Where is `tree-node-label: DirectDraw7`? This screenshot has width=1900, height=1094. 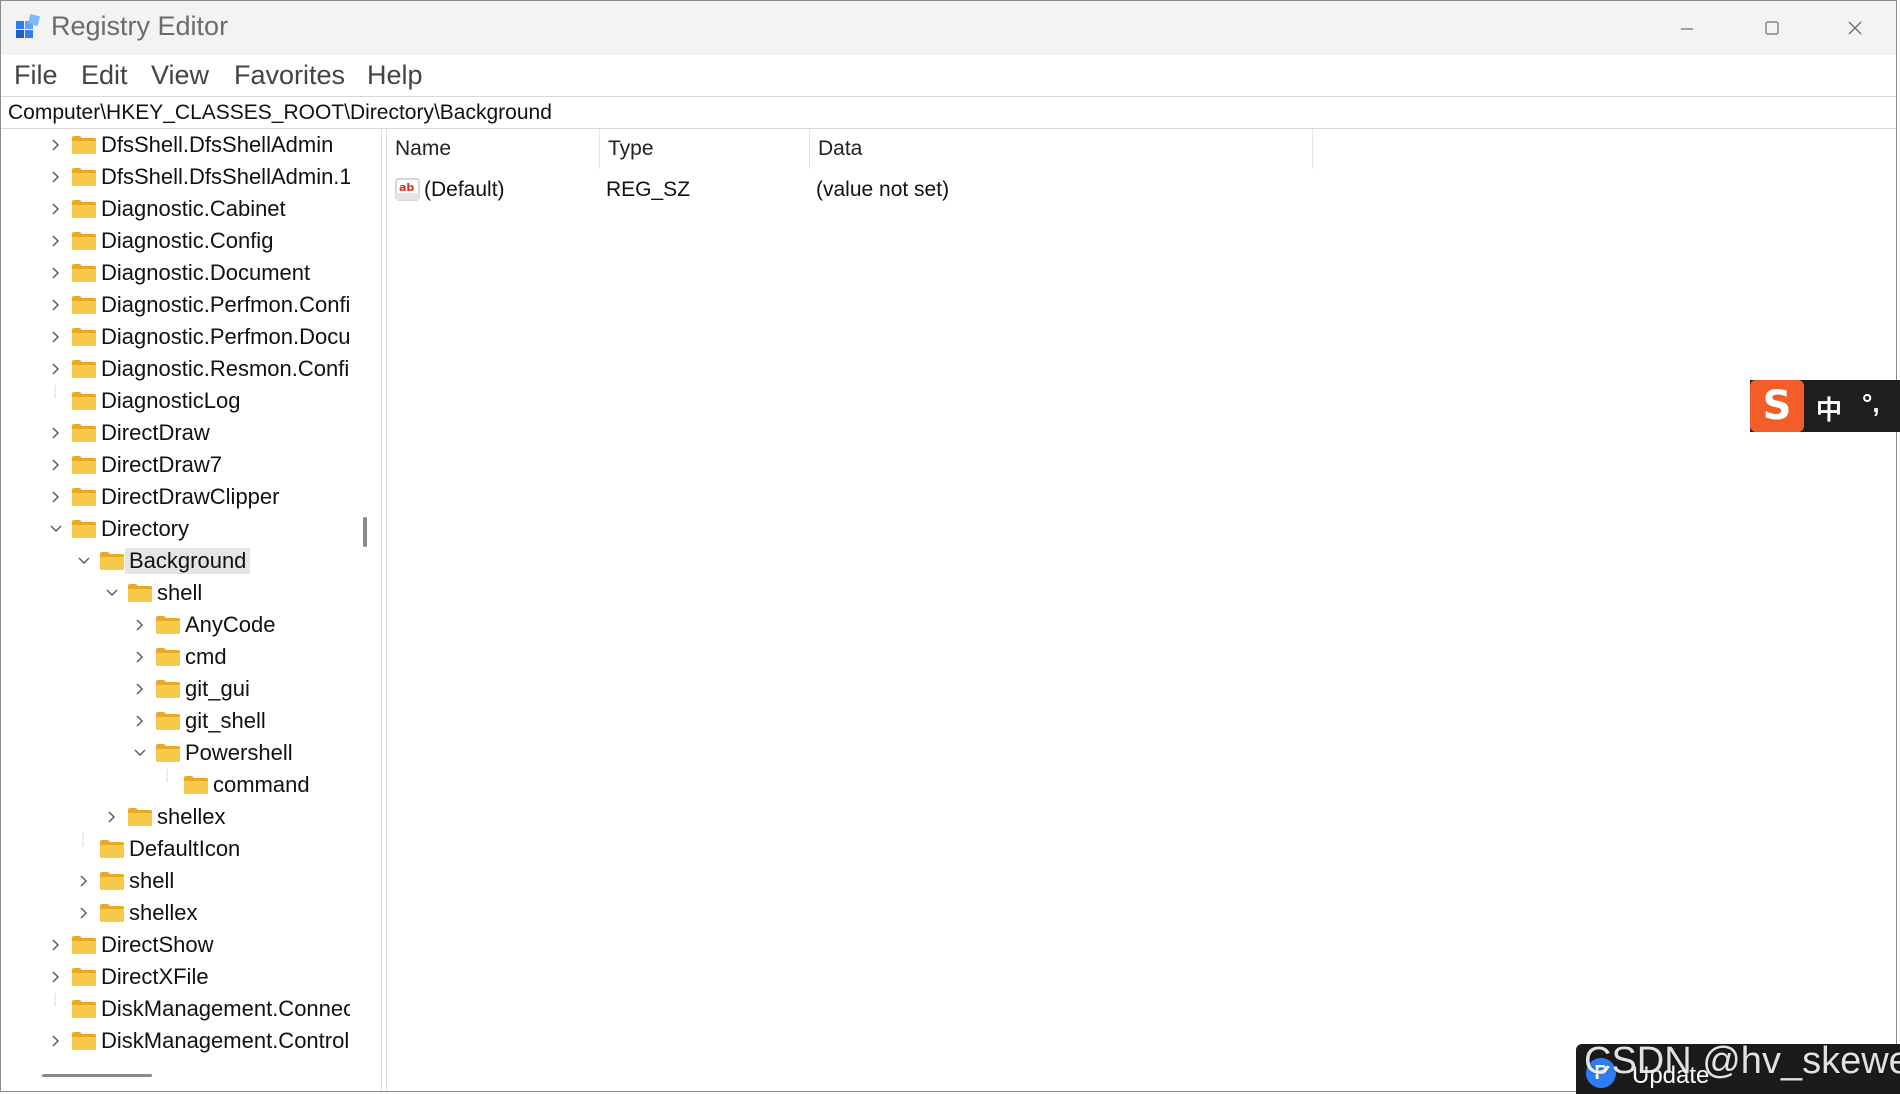
tree-node-label: DirectDraw7 is located at coordinates (161, 465).